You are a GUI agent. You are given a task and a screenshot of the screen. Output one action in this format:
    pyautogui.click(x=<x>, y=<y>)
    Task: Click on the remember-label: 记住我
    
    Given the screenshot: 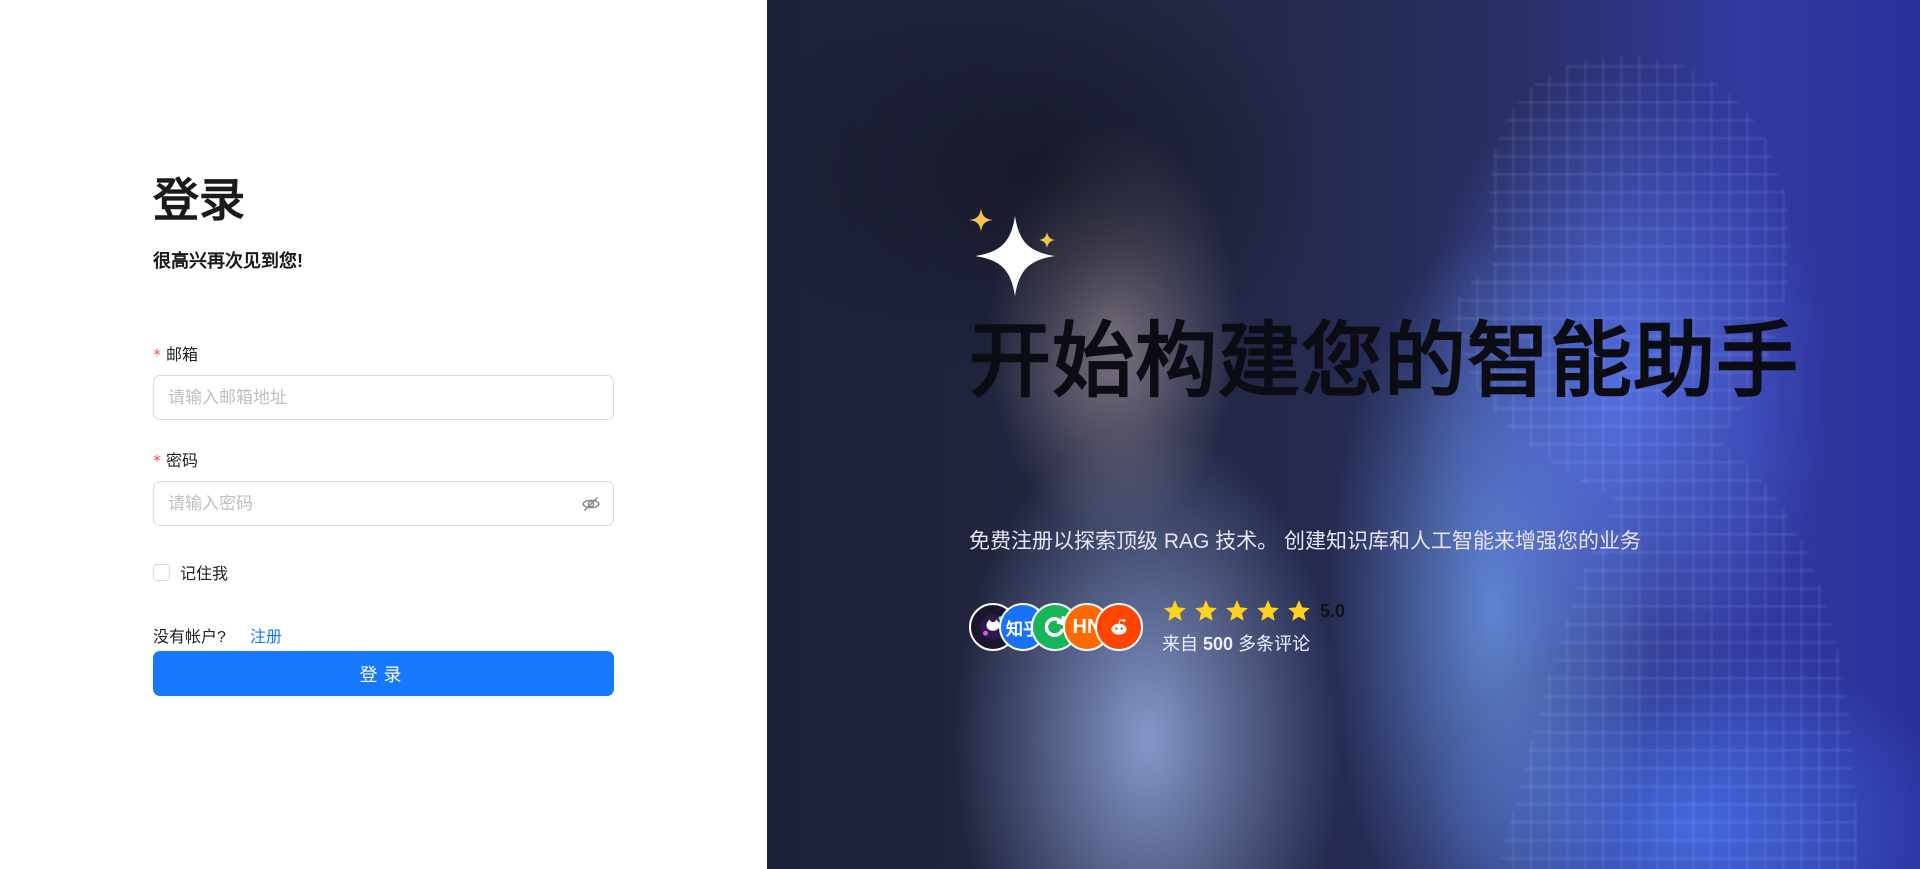 What is the action you would take?
    pyautogui.click(x=204, y=574)
    